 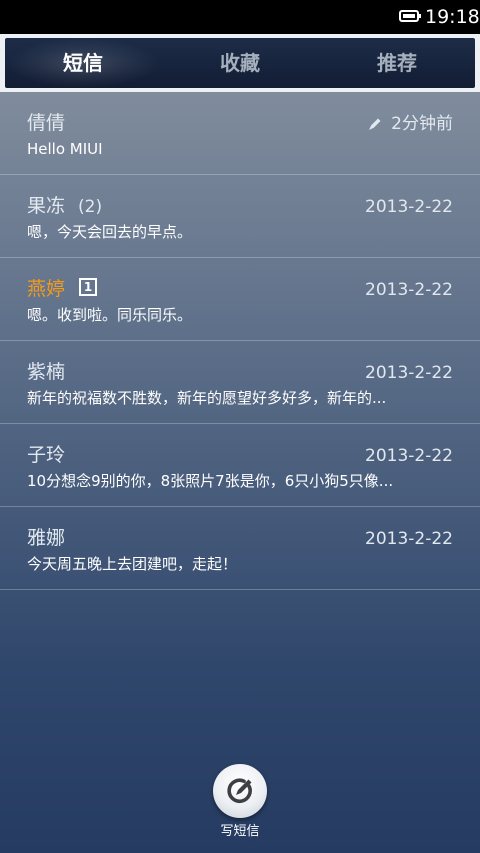 I want to click on message-time: 2分钟前, so click(x=422, y=124).